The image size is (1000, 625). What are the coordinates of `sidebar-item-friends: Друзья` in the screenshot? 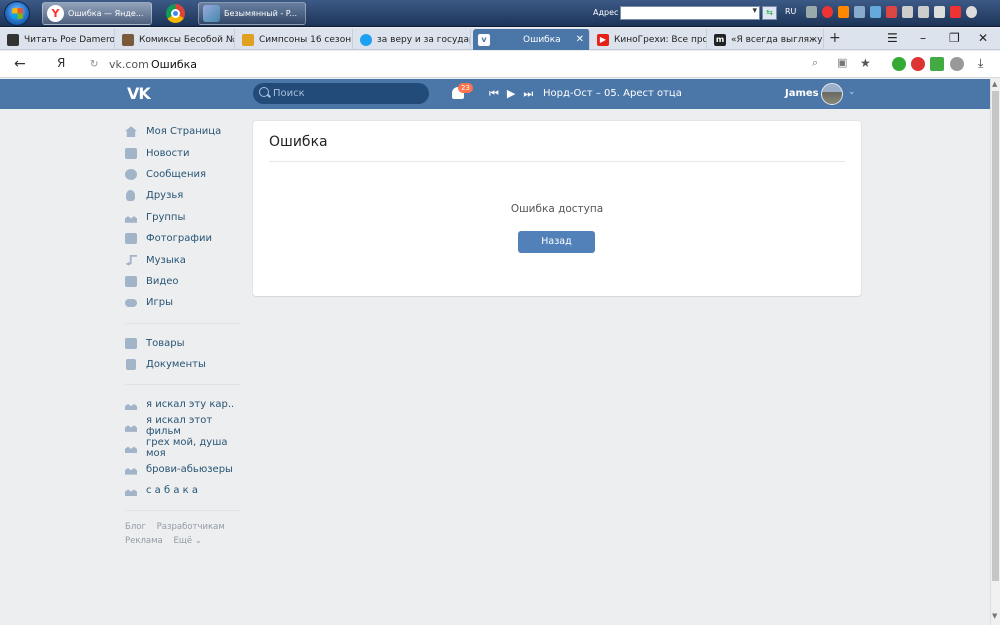 It's located at (182, 195).